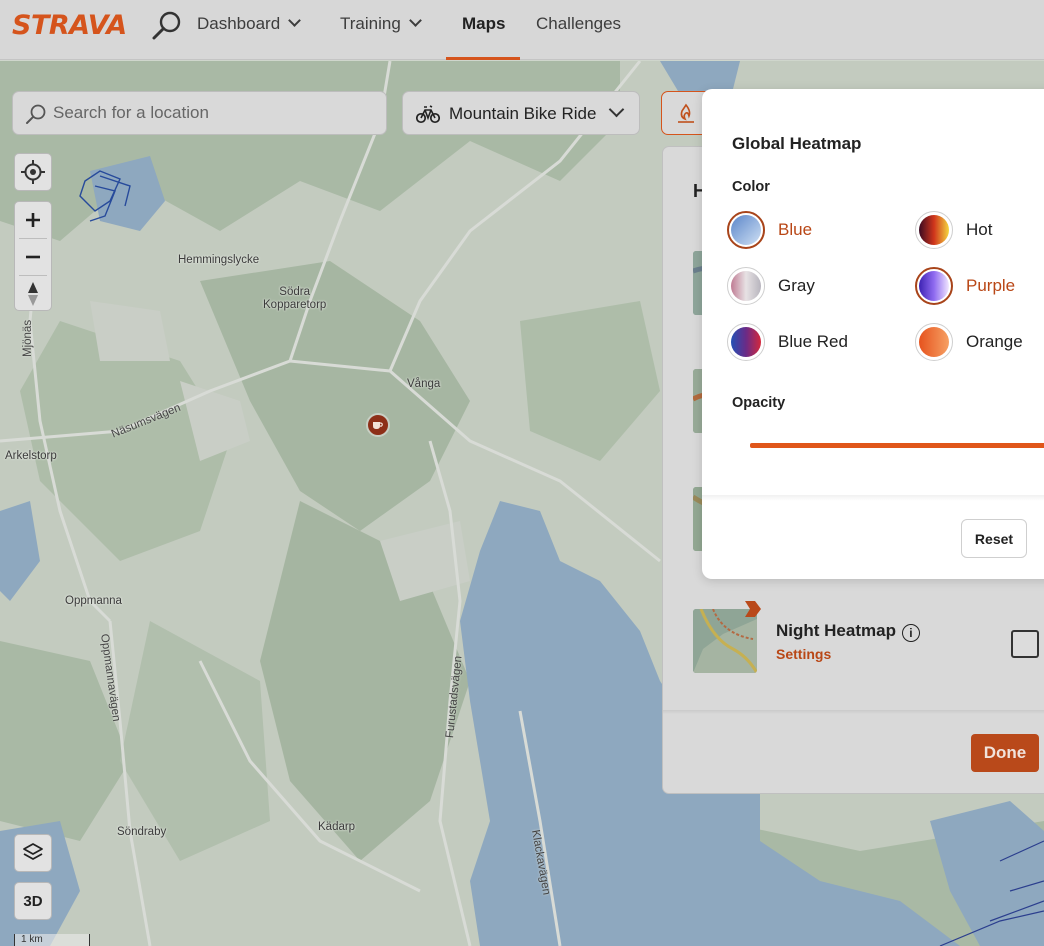 Image resolution: width=1044 pixels, height=946 pixels. I want to click on swatch-purple, so click(934, 286).